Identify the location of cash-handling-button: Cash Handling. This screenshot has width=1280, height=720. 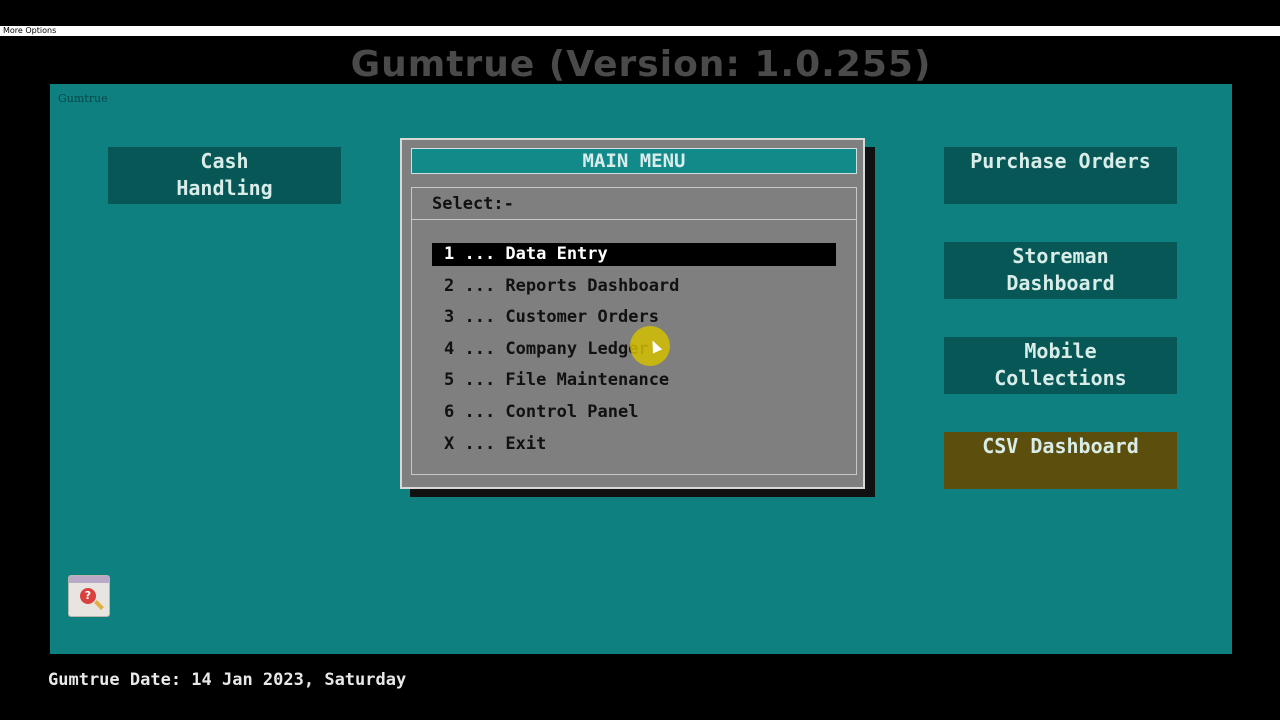
(224, 175).